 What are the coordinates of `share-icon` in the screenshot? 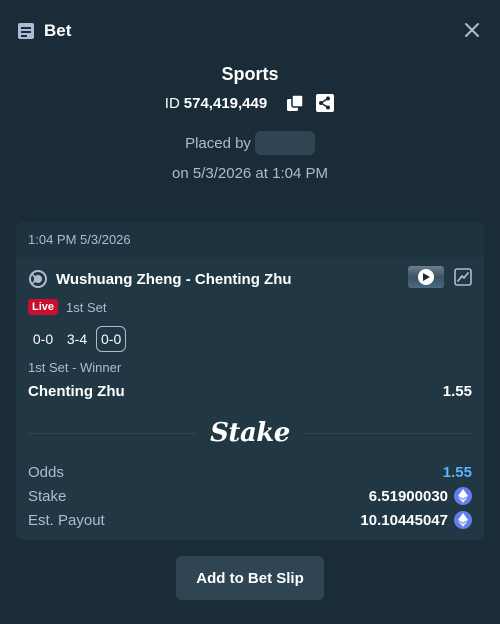 It's located at (325, 103).